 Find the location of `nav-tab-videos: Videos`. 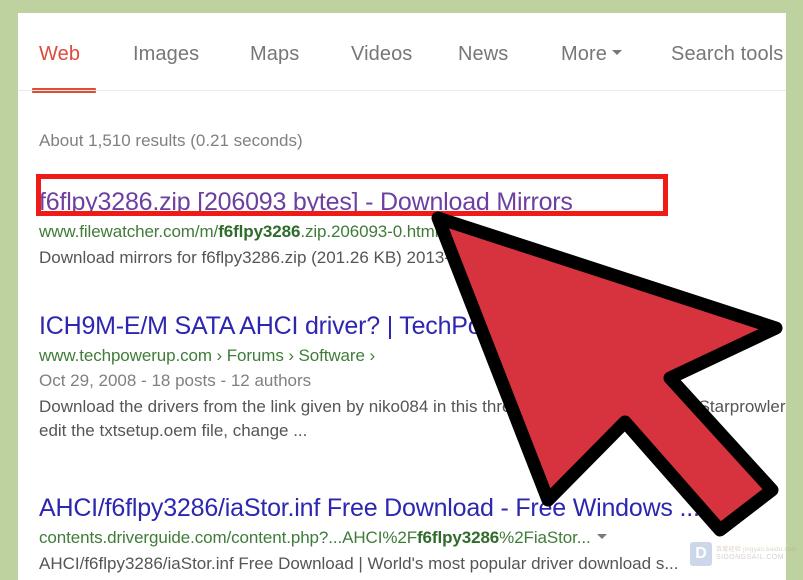

nav-tab-videos: Videos is located at coordinates (381, 54).